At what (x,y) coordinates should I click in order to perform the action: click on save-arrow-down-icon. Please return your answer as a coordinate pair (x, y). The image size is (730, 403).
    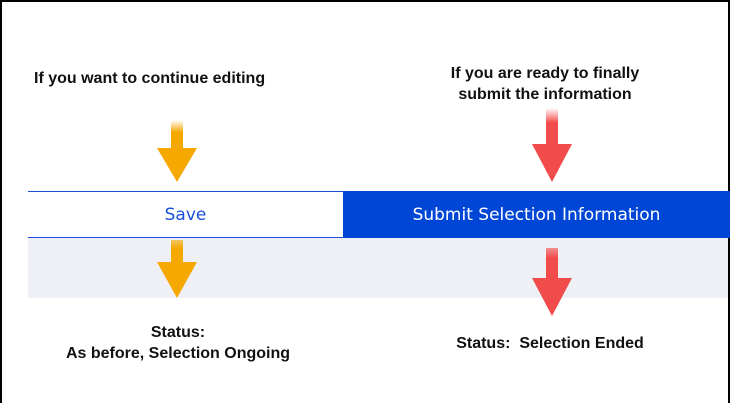
    Looking at the image, I should click on (177, 151).